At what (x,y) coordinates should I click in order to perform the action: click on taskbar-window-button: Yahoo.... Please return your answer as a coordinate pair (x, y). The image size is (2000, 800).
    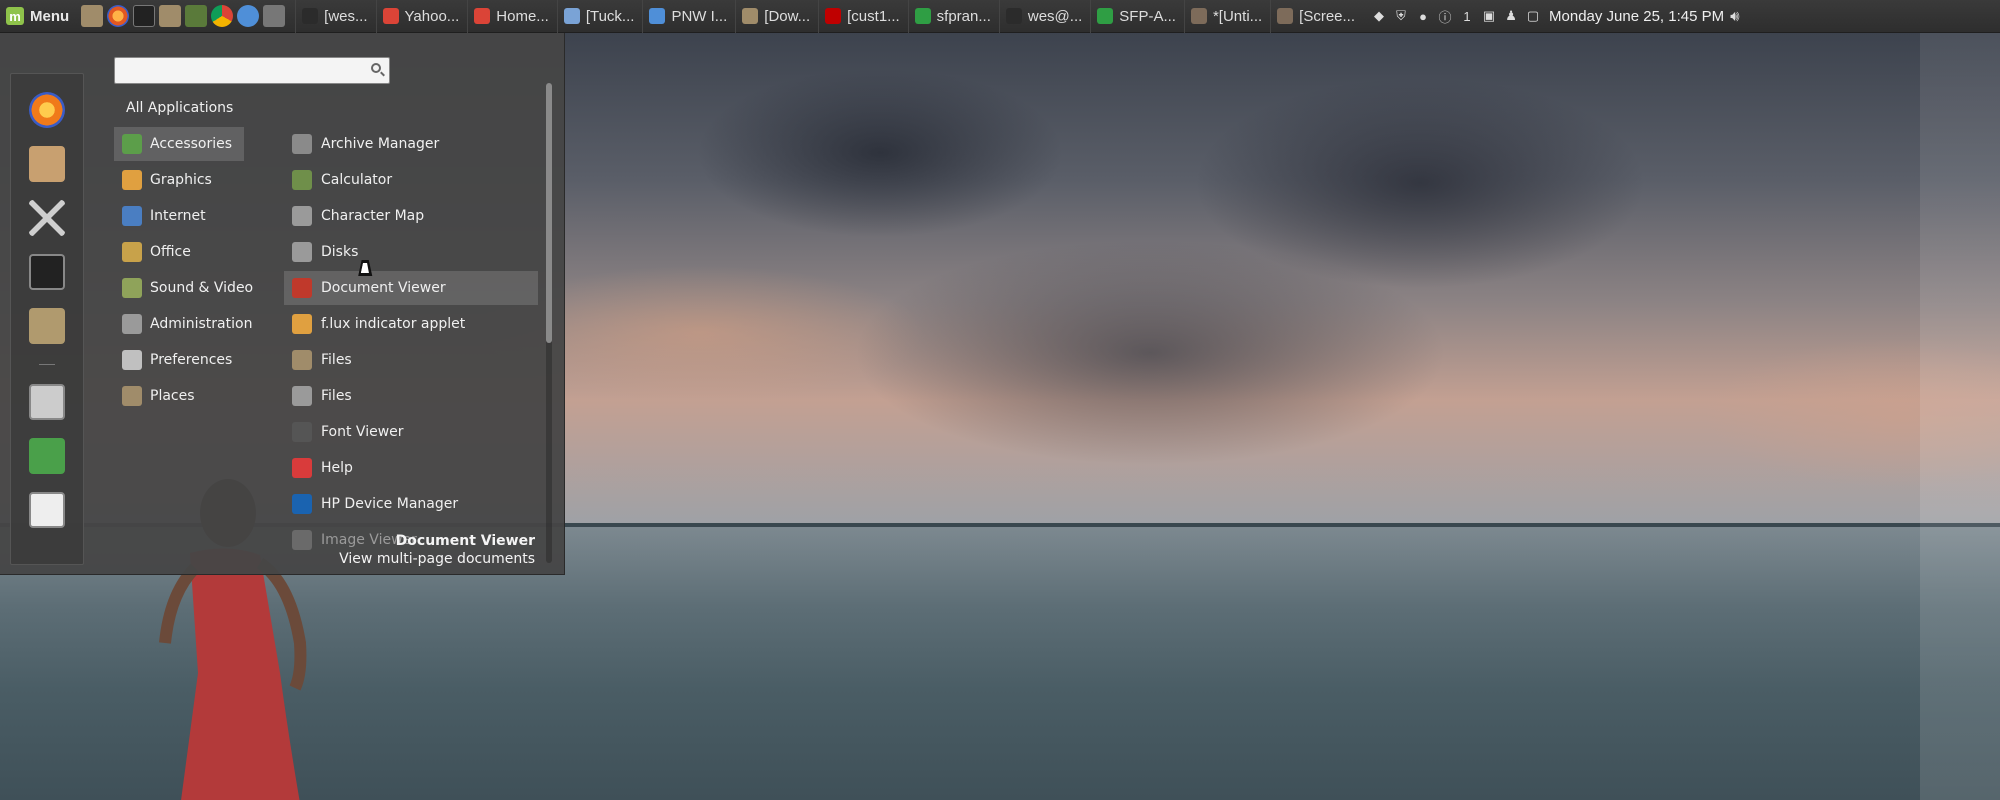
    Looking at the image, I should click on (421, 16).